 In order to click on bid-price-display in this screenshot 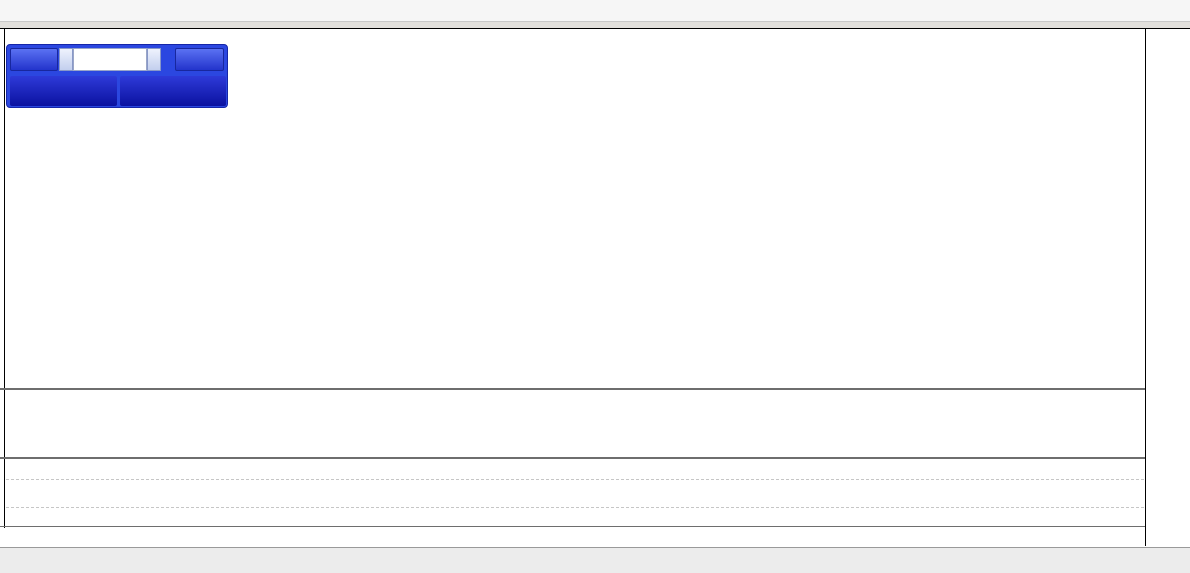, I will do `click(63, 91)`.